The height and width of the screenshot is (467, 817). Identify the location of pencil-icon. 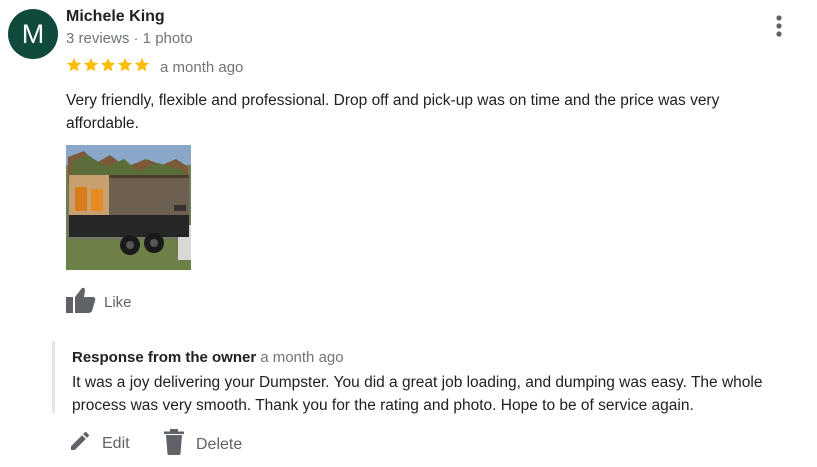
(80, 443).